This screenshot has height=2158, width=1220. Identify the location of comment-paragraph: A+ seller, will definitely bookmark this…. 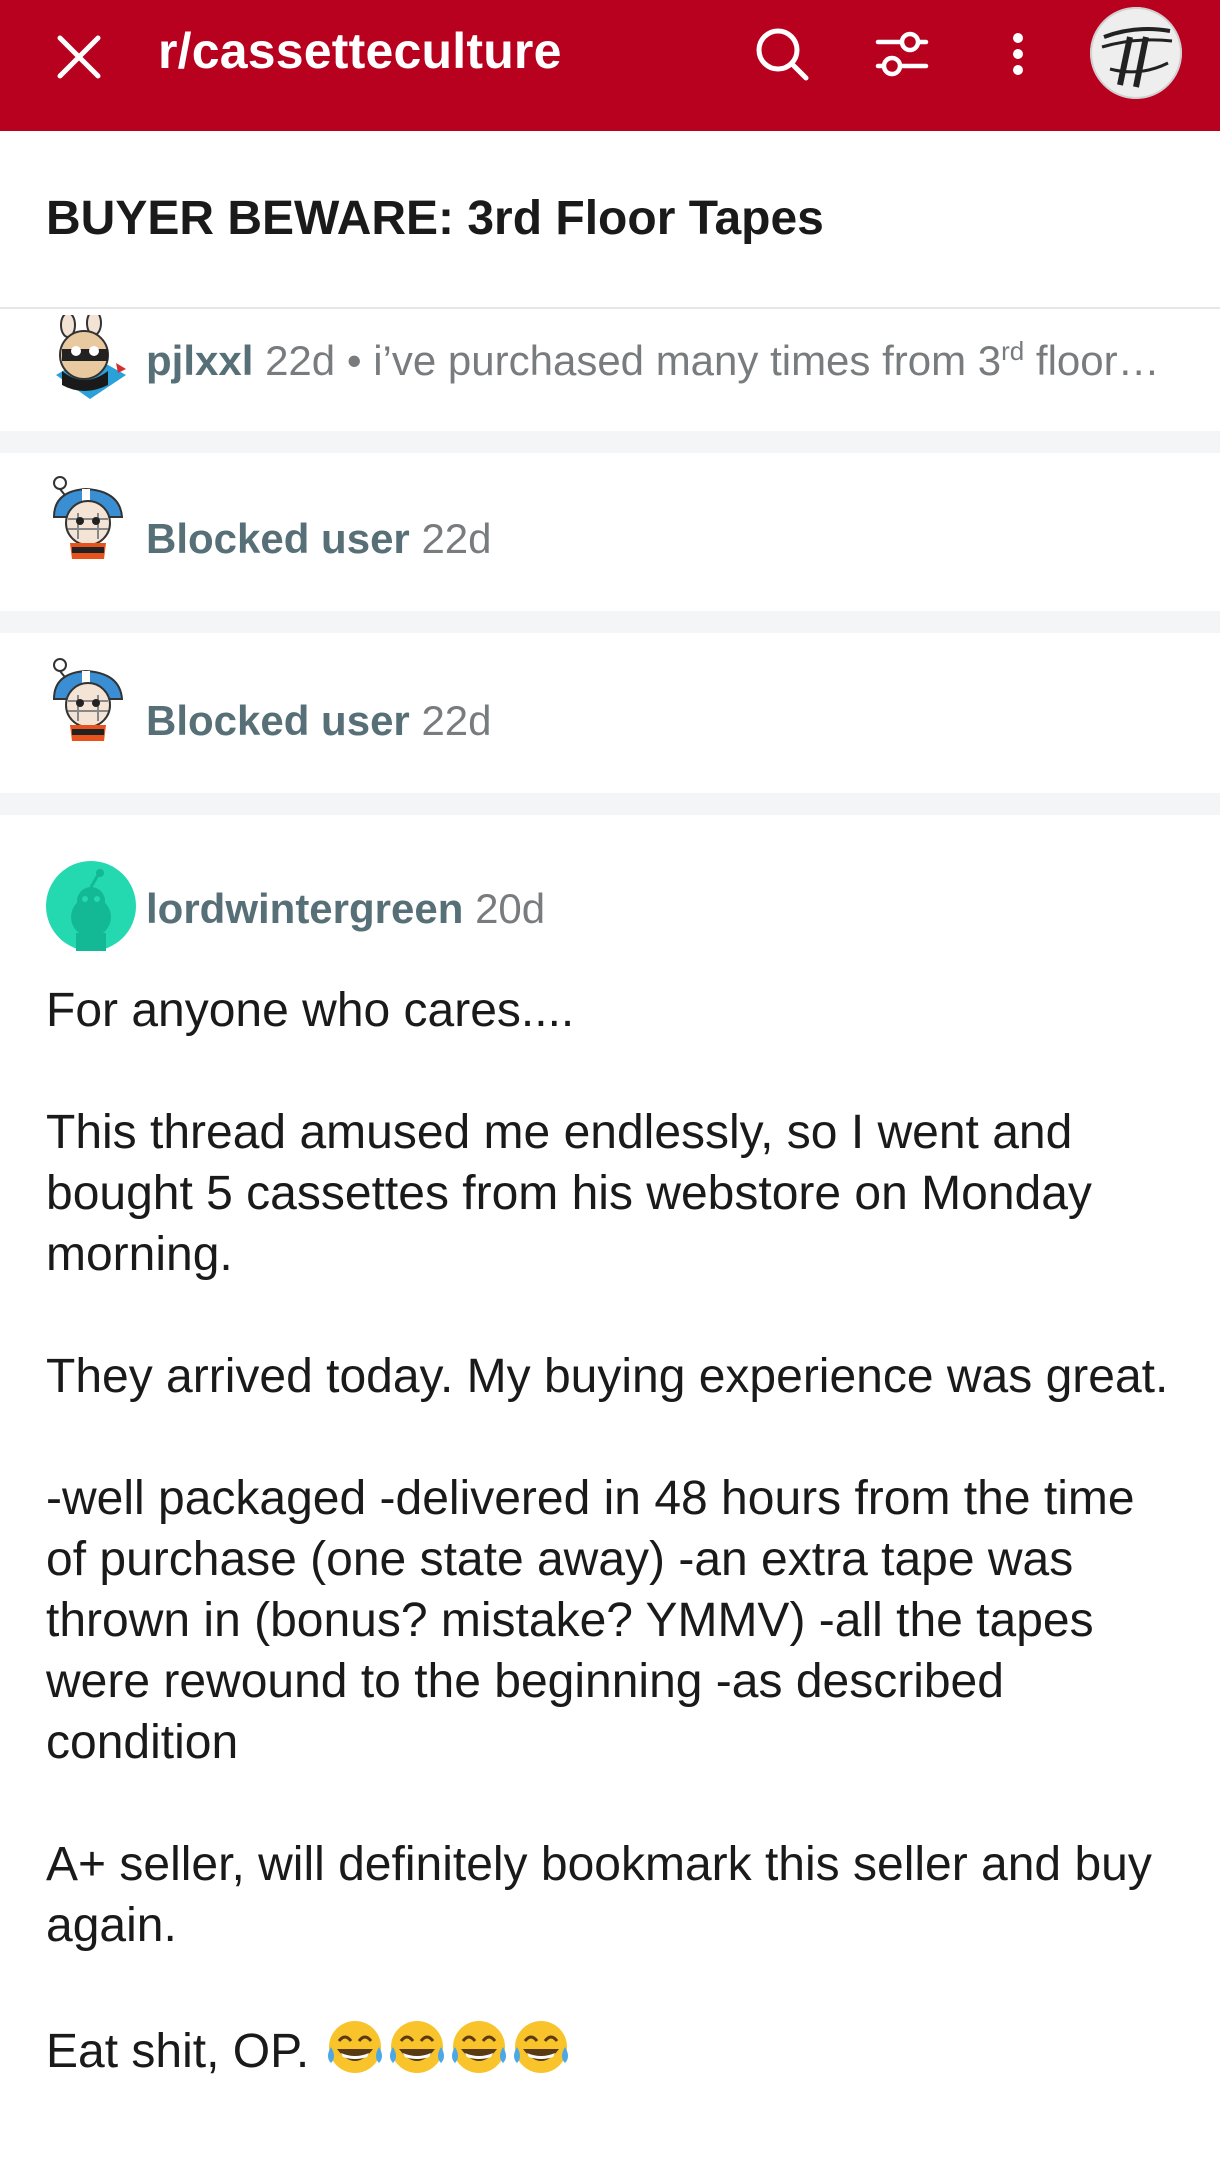
(599, 1895).